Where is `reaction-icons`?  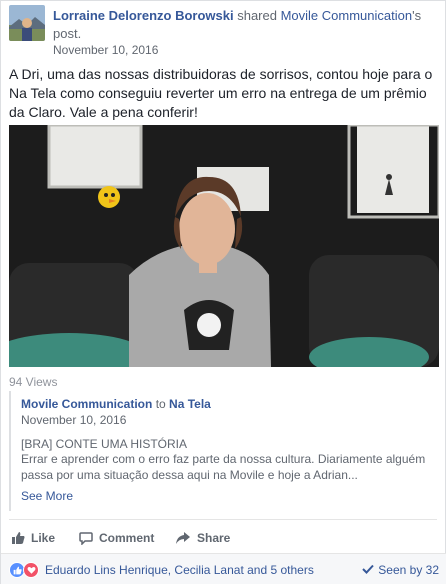
reaction-icons is located at coordinates (24, 570).